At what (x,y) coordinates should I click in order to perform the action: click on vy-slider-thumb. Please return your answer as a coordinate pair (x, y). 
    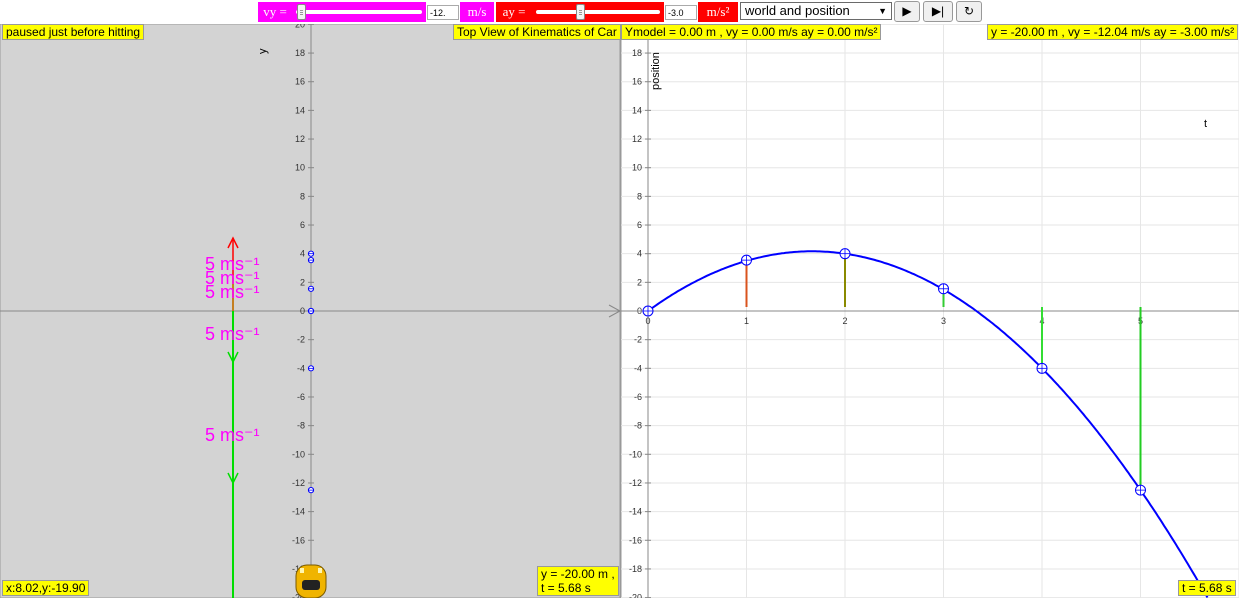
    Looking at the image, I should click on (301, 12).